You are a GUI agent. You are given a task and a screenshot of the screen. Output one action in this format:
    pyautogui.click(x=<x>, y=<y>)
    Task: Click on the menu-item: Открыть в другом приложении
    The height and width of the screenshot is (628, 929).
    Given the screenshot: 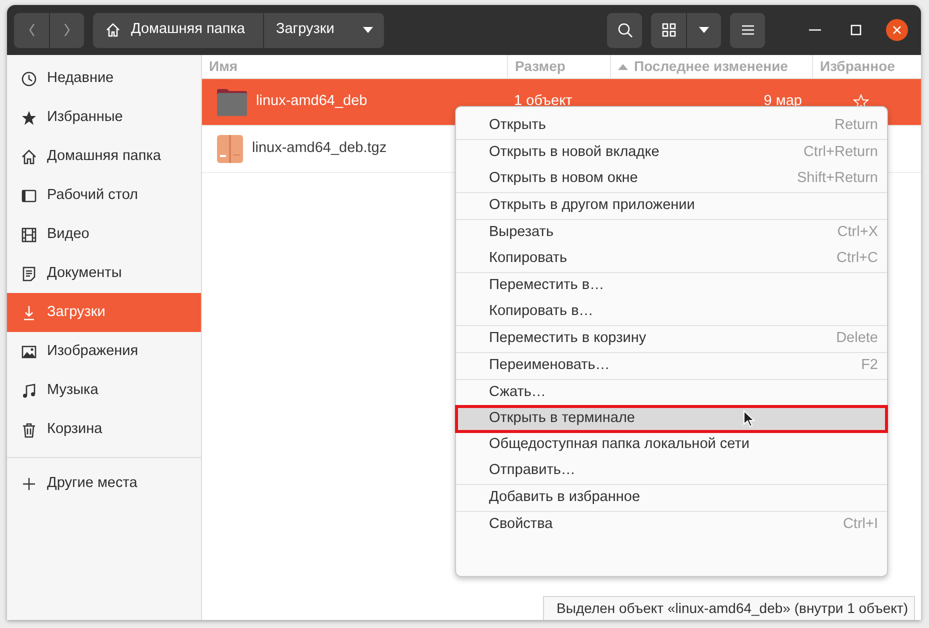 What is the action you would take?
    pyautogui.click(x=671, y=206)
    